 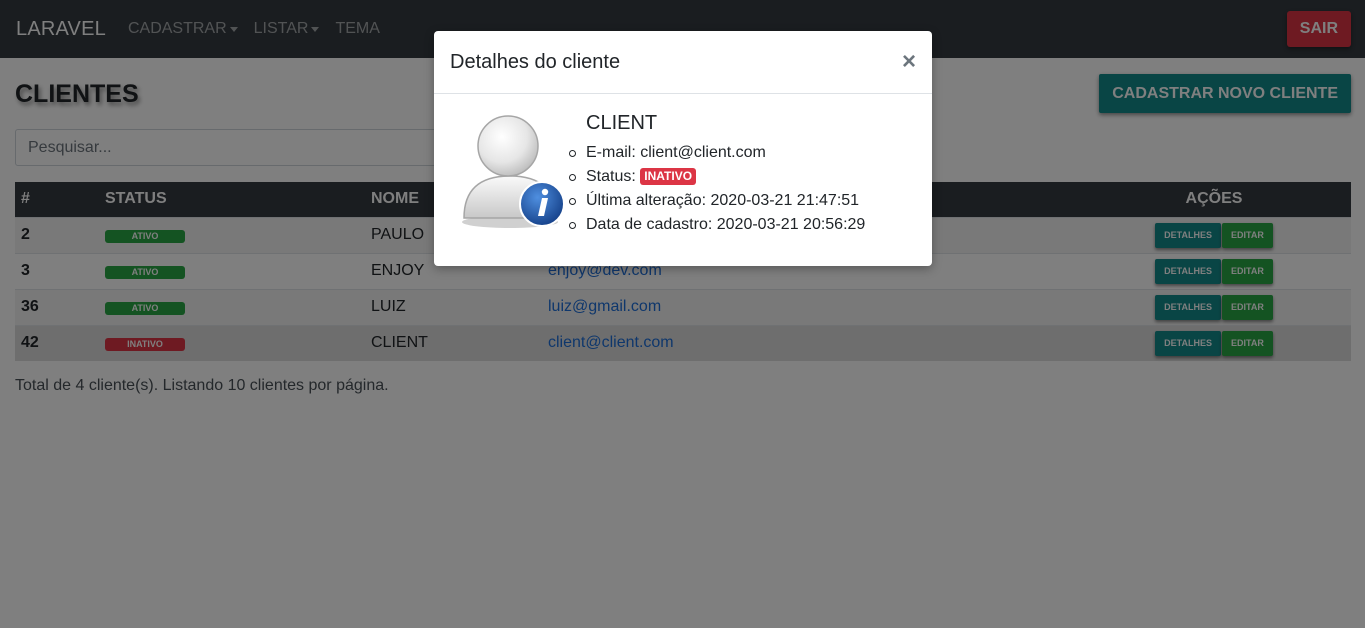 What do you see at coordinates (513, 171) in the screenshot?
I see `user-info-icon` at bounding box center [513, 171].